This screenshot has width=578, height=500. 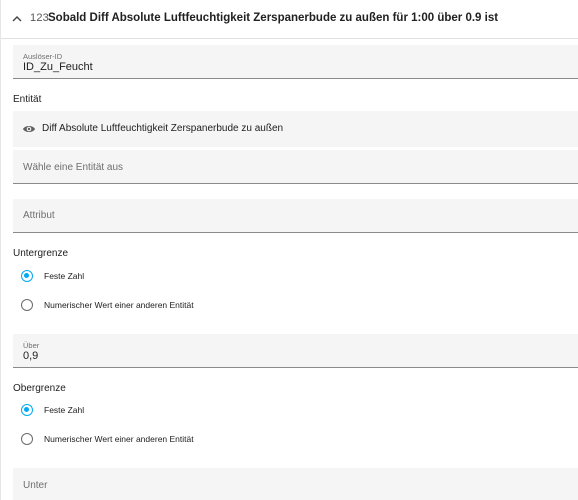 What do you see at coordinates (295, 167) in the screenshot?
I see `entity-select-field: Wähle eine Entität aus` at bounding box center [295, 167].